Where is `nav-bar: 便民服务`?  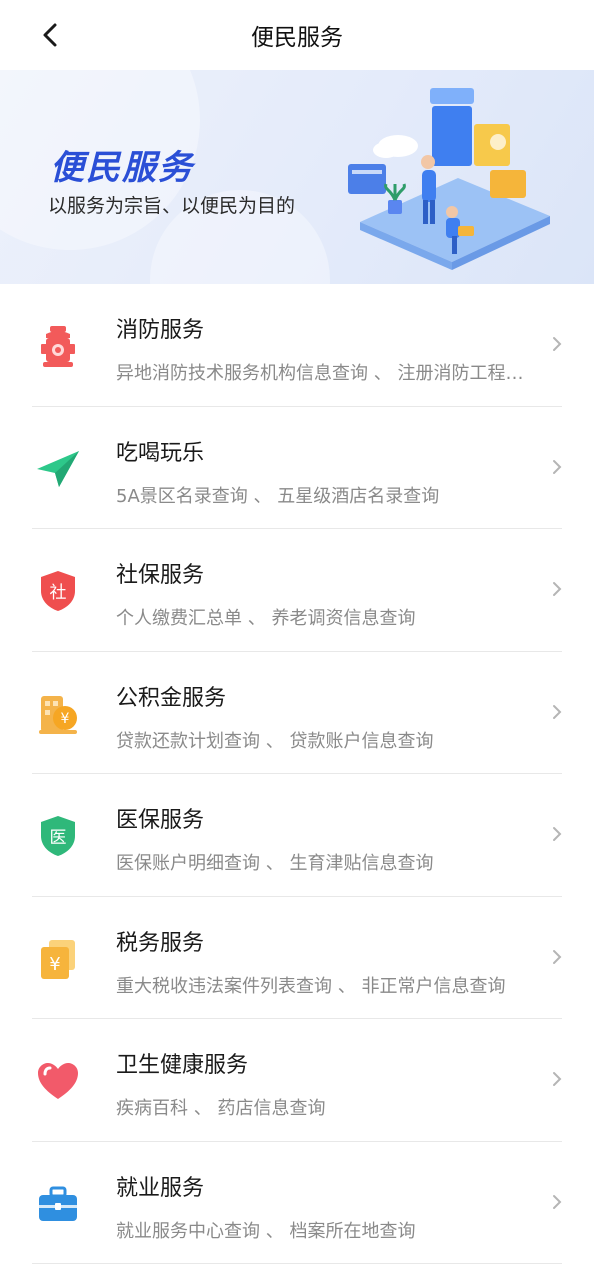
nav-bar: 便民服务 is located at coordinates (297, 35).